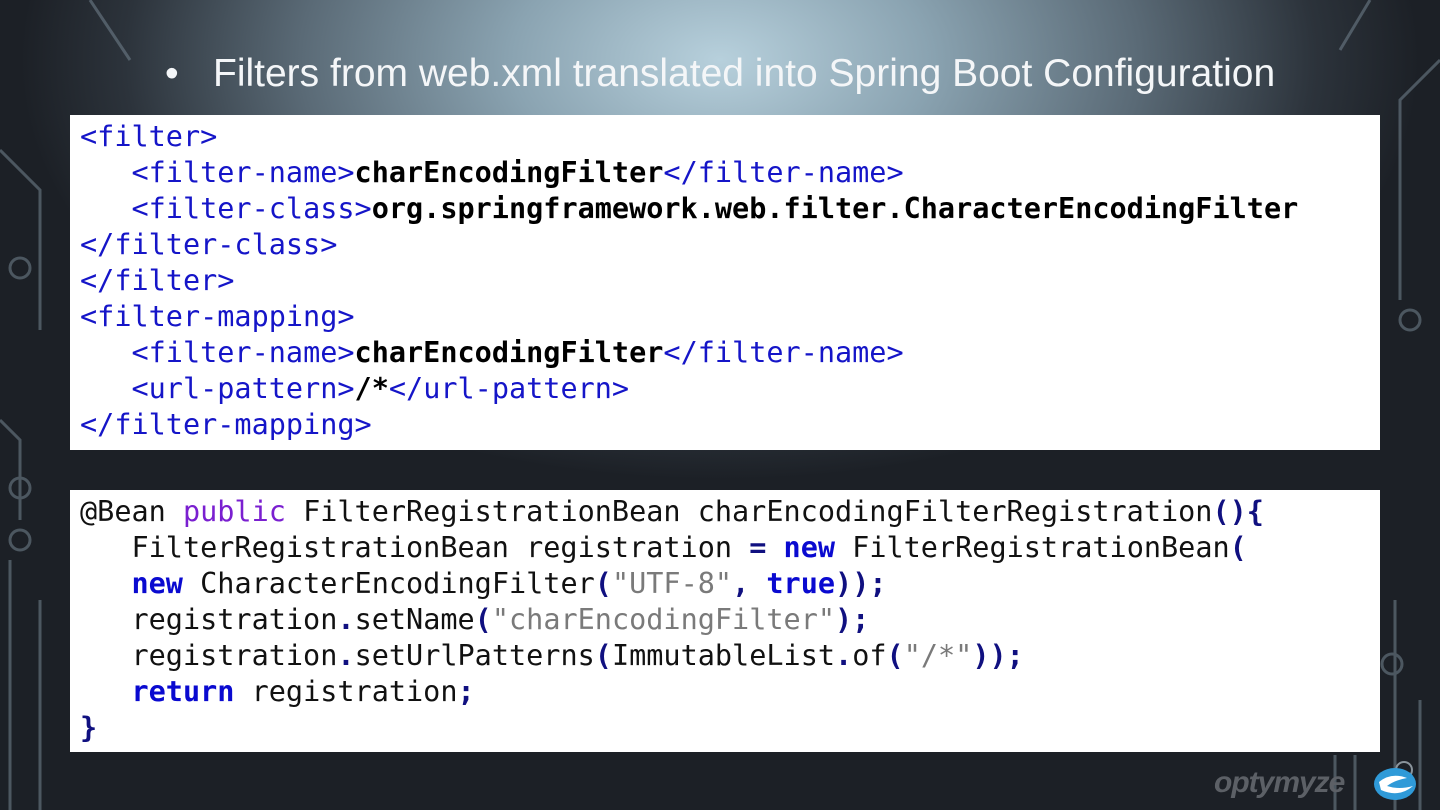 Image resolution: width=1440 pixels, height=810 pixels. What do you see at coordinates (149, 136) in the screenshot?
I see `code-token: <filter>` at bounding box center [149, 136].